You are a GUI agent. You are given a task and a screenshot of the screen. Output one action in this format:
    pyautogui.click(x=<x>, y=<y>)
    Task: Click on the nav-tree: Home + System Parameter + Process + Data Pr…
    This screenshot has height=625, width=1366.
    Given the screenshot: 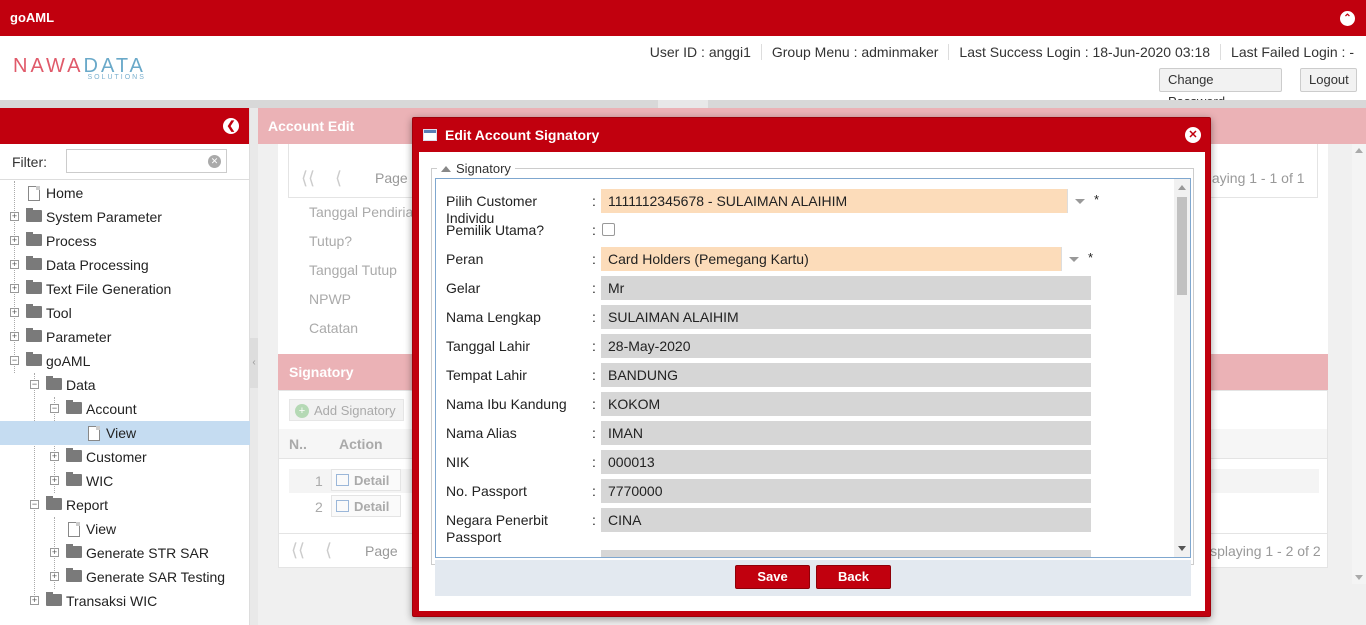 What is the action you would take?
    pyautogui.click(x=125, y=397)
    